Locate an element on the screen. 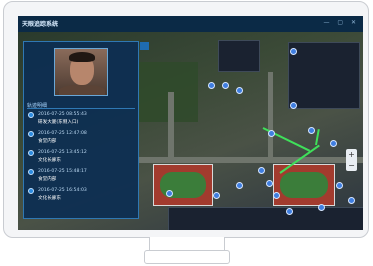  zoom-in-button: + is located at coordinates (351, 154).